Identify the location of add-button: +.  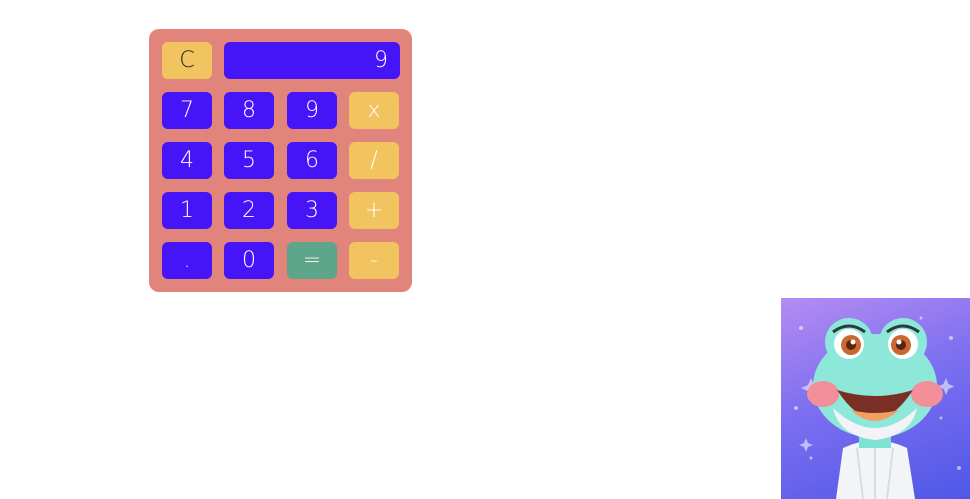
(374, 210).